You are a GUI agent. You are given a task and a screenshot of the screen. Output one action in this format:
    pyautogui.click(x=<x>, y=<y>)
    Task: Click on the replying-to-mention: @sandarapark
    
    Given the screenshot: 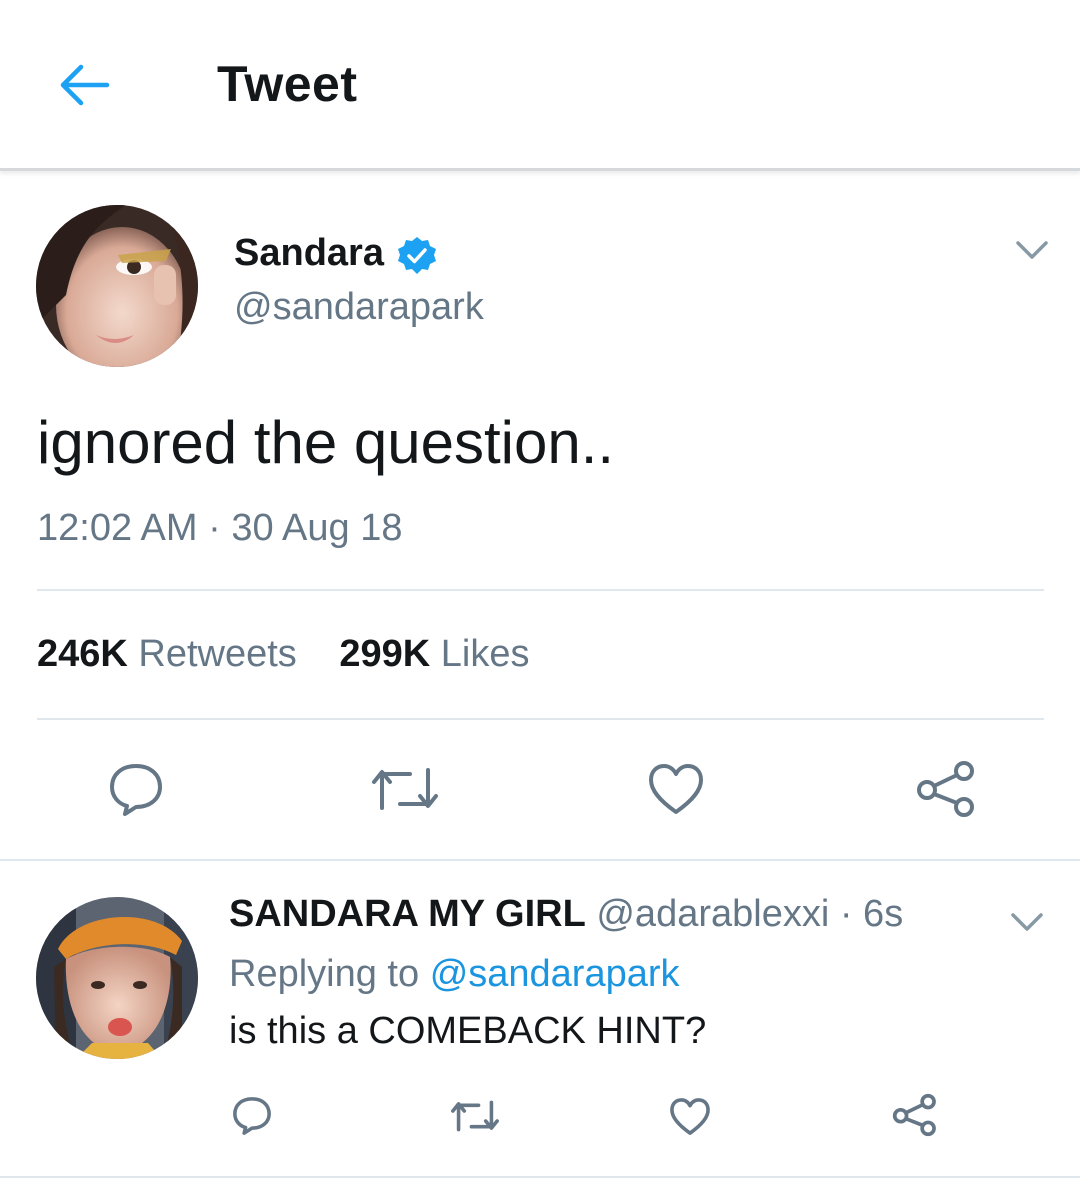 What is the action you would take?
    pyautogui.click(x=555, y=974)
    